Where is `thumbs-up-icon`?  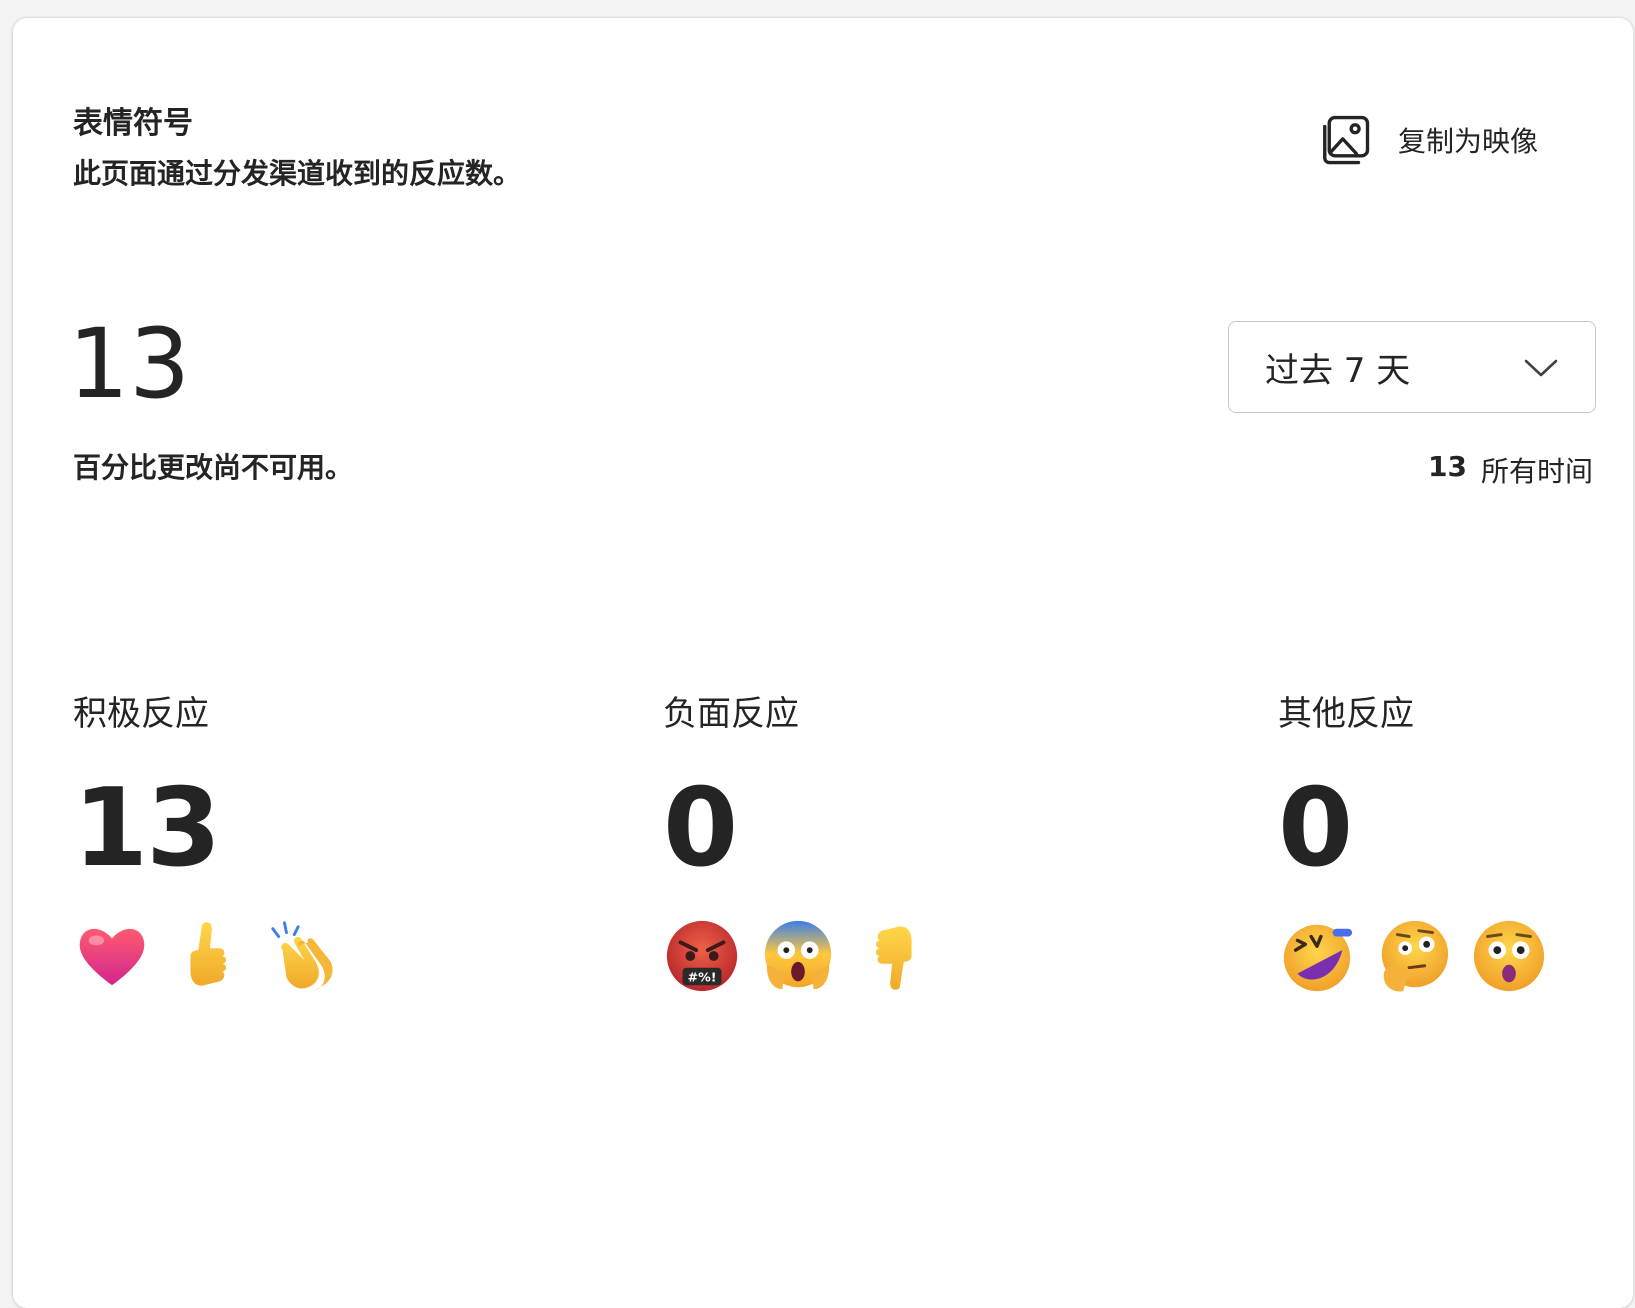 thumbs-up-icon is located at coordinates (208, 954).